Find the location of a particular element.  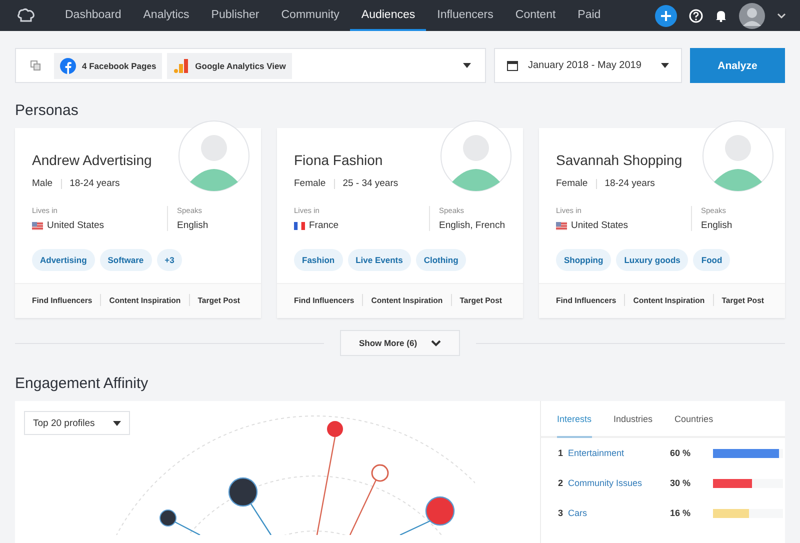

interest-tag: Live Events is located at coordinates (379, 260).